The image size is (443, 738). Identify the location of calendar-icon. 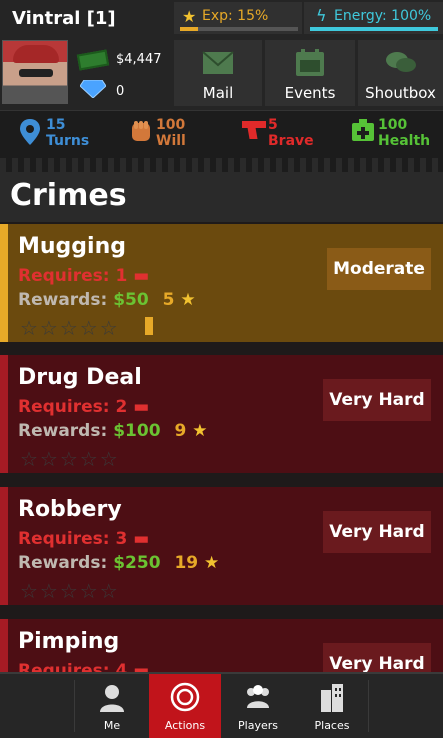
(310, 62).